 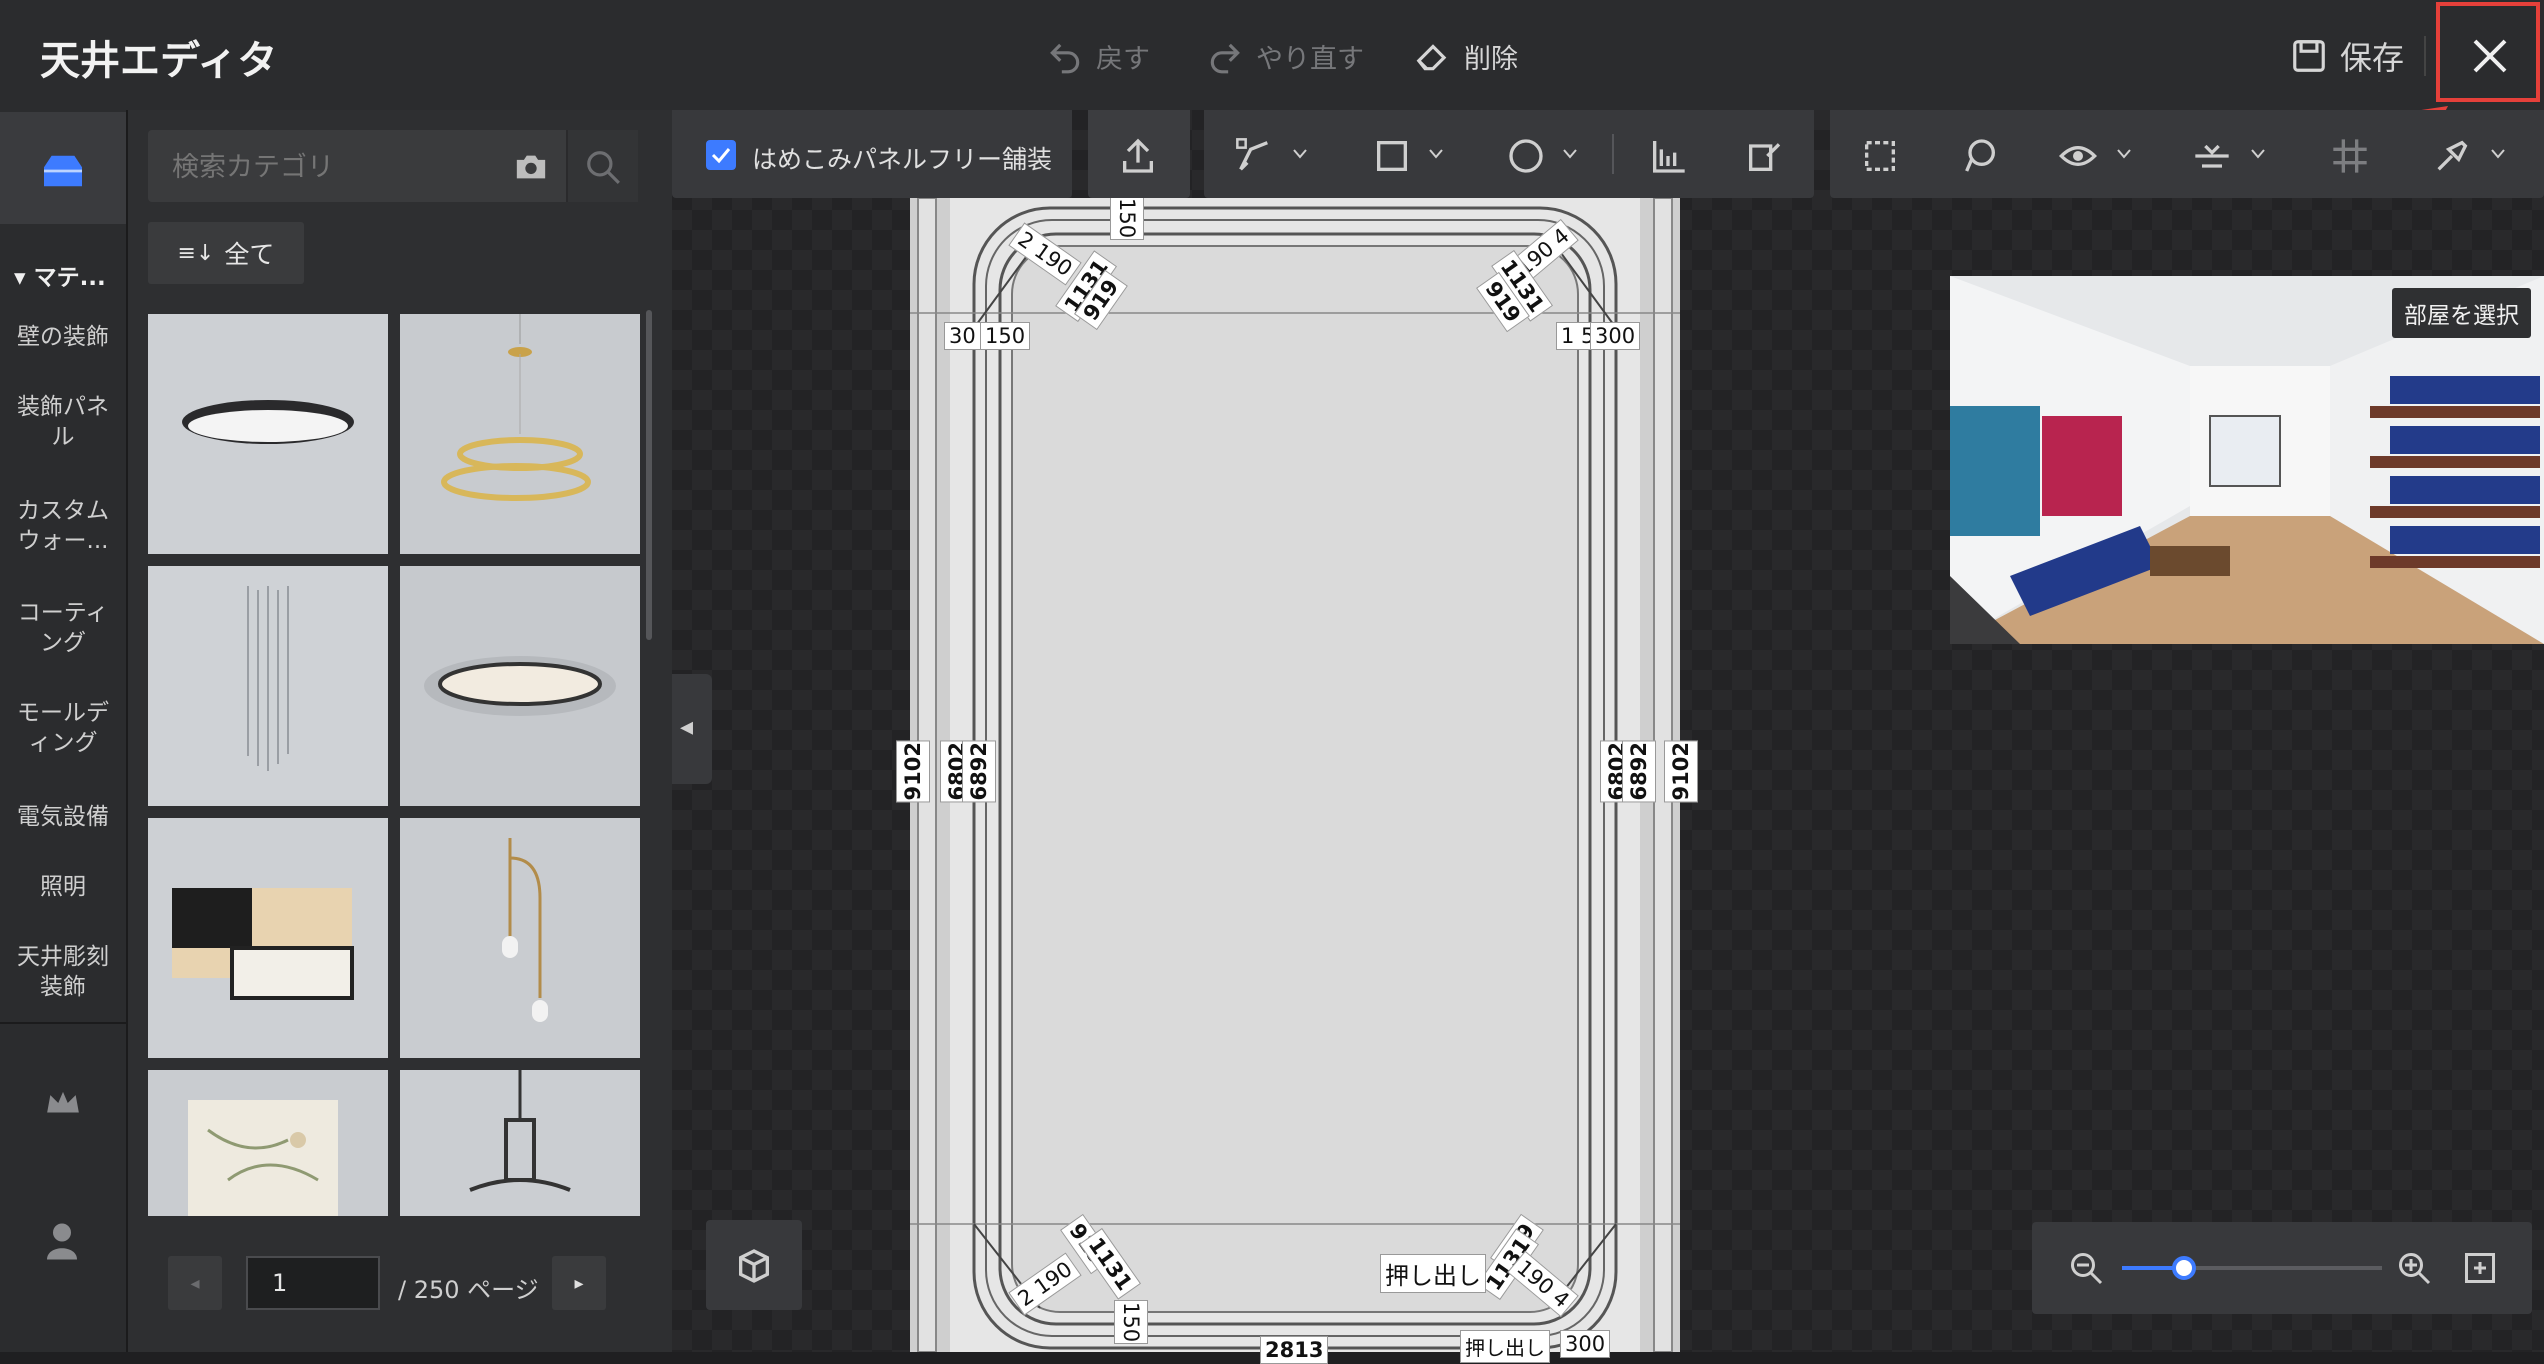 I want to click on rail-tab-material, so click(x=63, y=168).